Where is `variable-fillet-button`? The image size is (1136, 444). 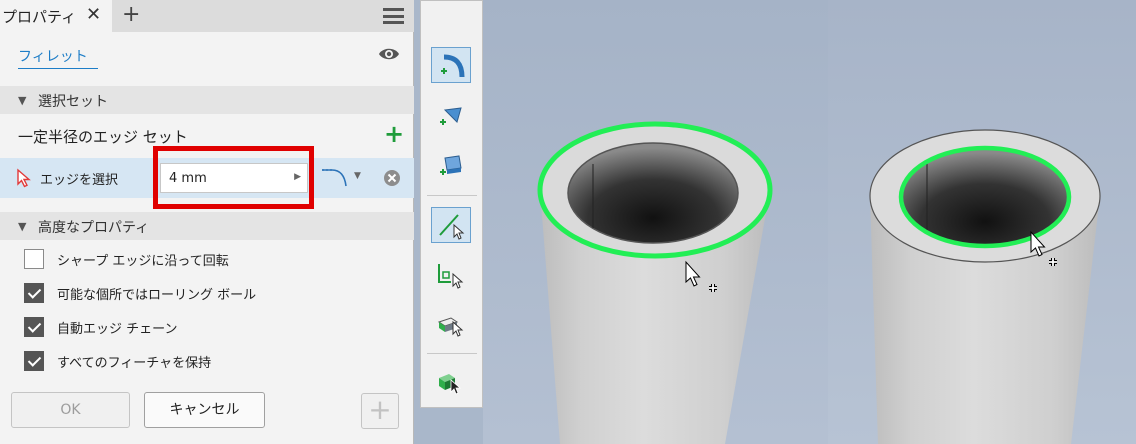 variable-fillet-button is located at coordinates (451, 117).